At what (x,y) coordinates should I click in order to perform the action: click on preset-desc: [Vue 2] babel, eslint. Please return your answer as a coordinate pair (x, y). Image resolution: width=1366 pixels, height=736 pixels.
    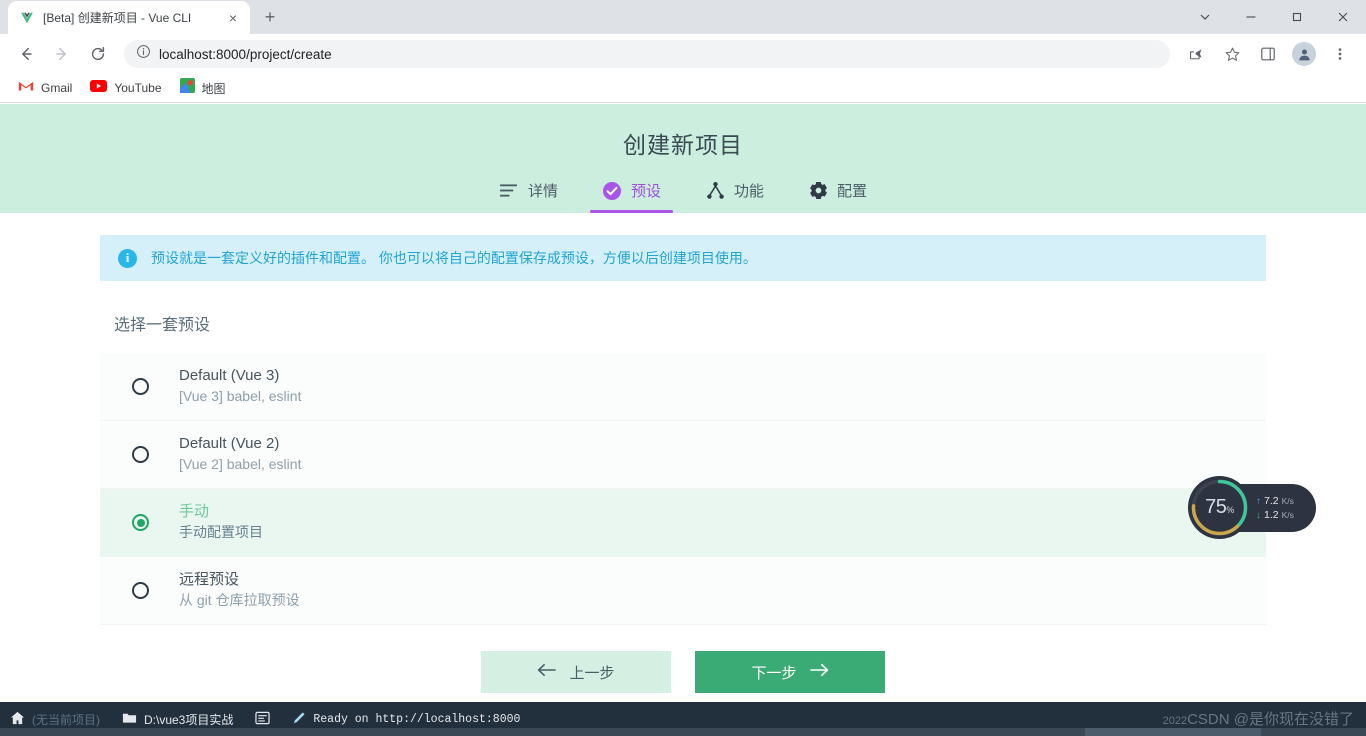
    Looking at the image, I should click on (240, 464).